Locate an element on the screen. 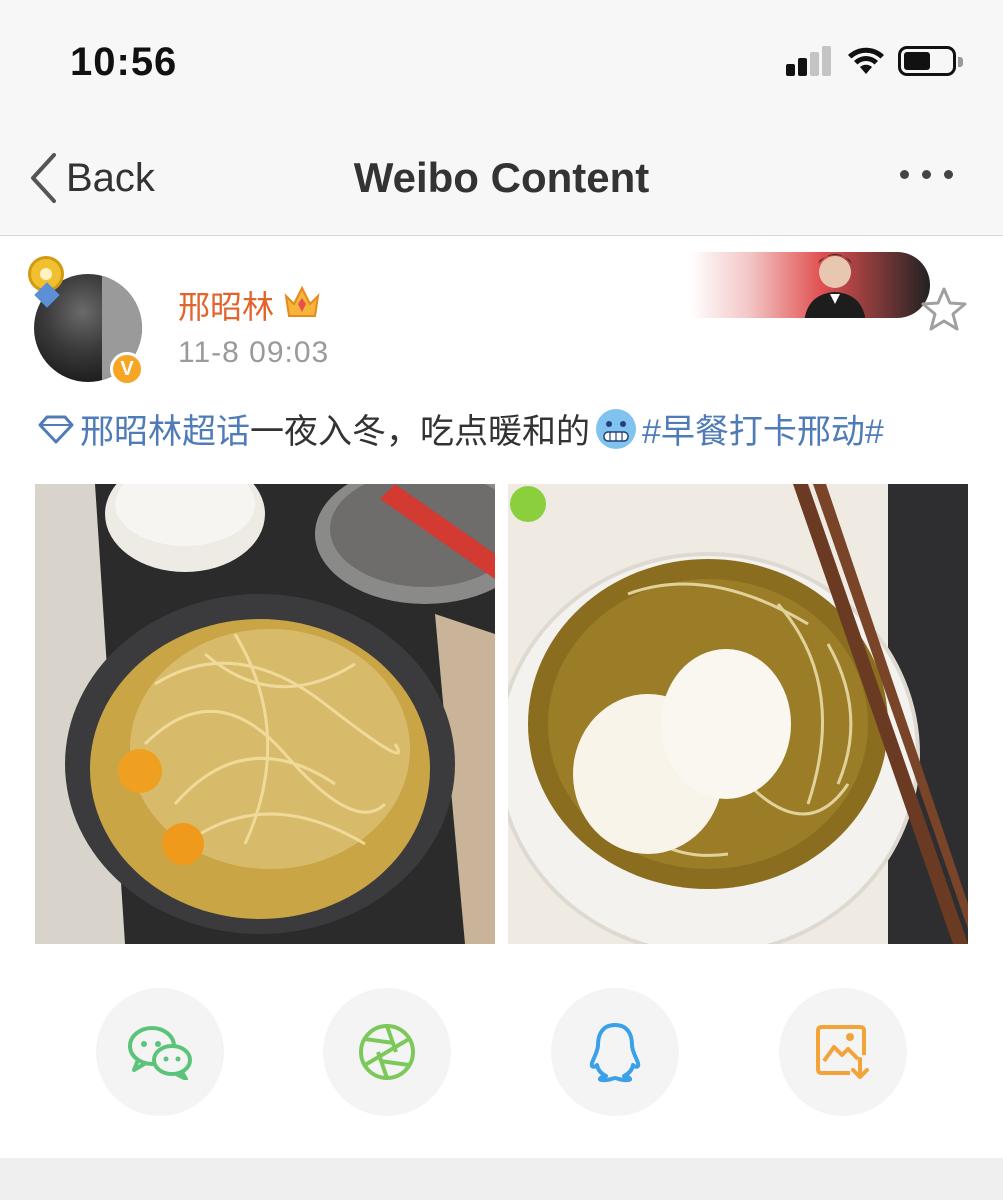 The image size is (1003, 1200). navigation-bar: Back Weibo Content is located at coordinates (501, 178).